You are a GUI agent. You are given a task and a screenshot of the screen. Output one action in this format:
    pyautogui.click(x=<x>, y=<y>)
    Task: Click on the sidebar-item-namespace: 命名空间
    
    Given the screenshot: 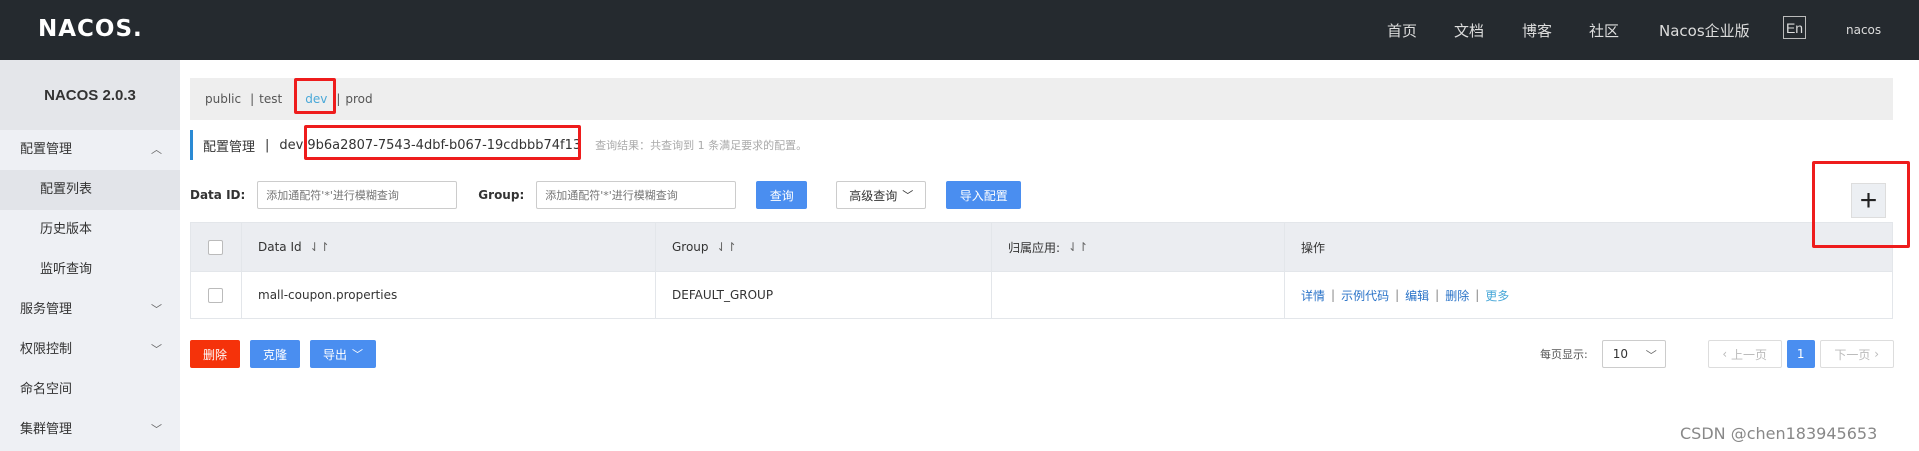 What is the action you would take?
    pyautogui.click(x=90, y=390)
    